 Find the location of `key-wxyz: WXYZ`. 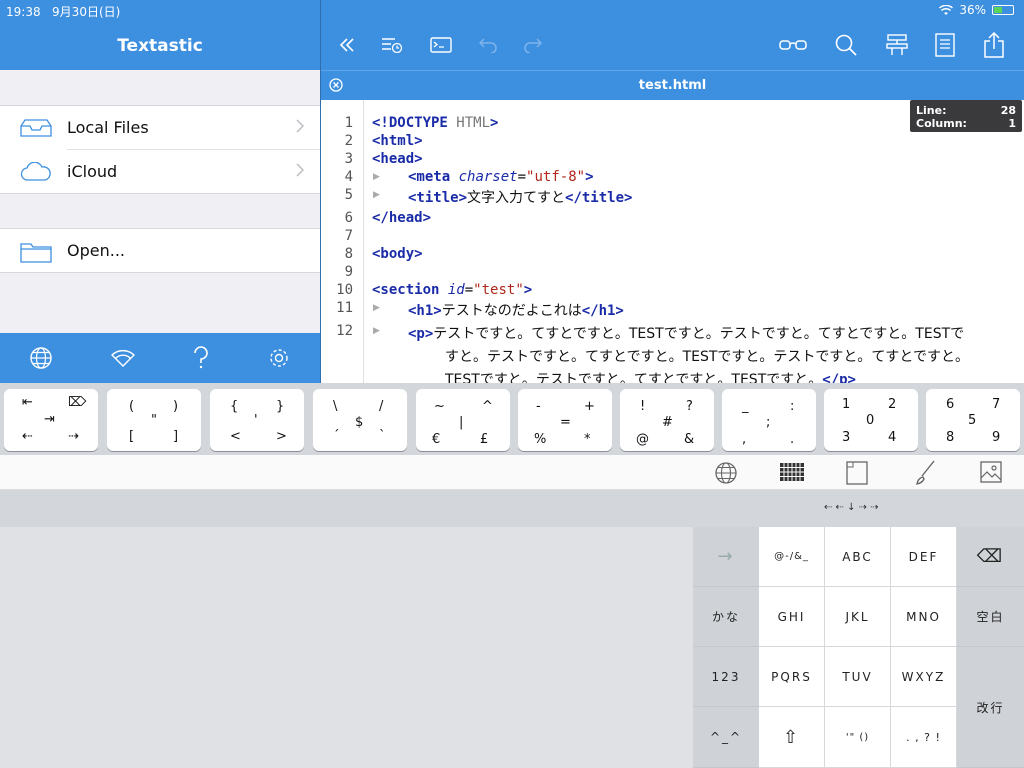

key-wxyz: WXYZ is located at coordinates (924, 677).